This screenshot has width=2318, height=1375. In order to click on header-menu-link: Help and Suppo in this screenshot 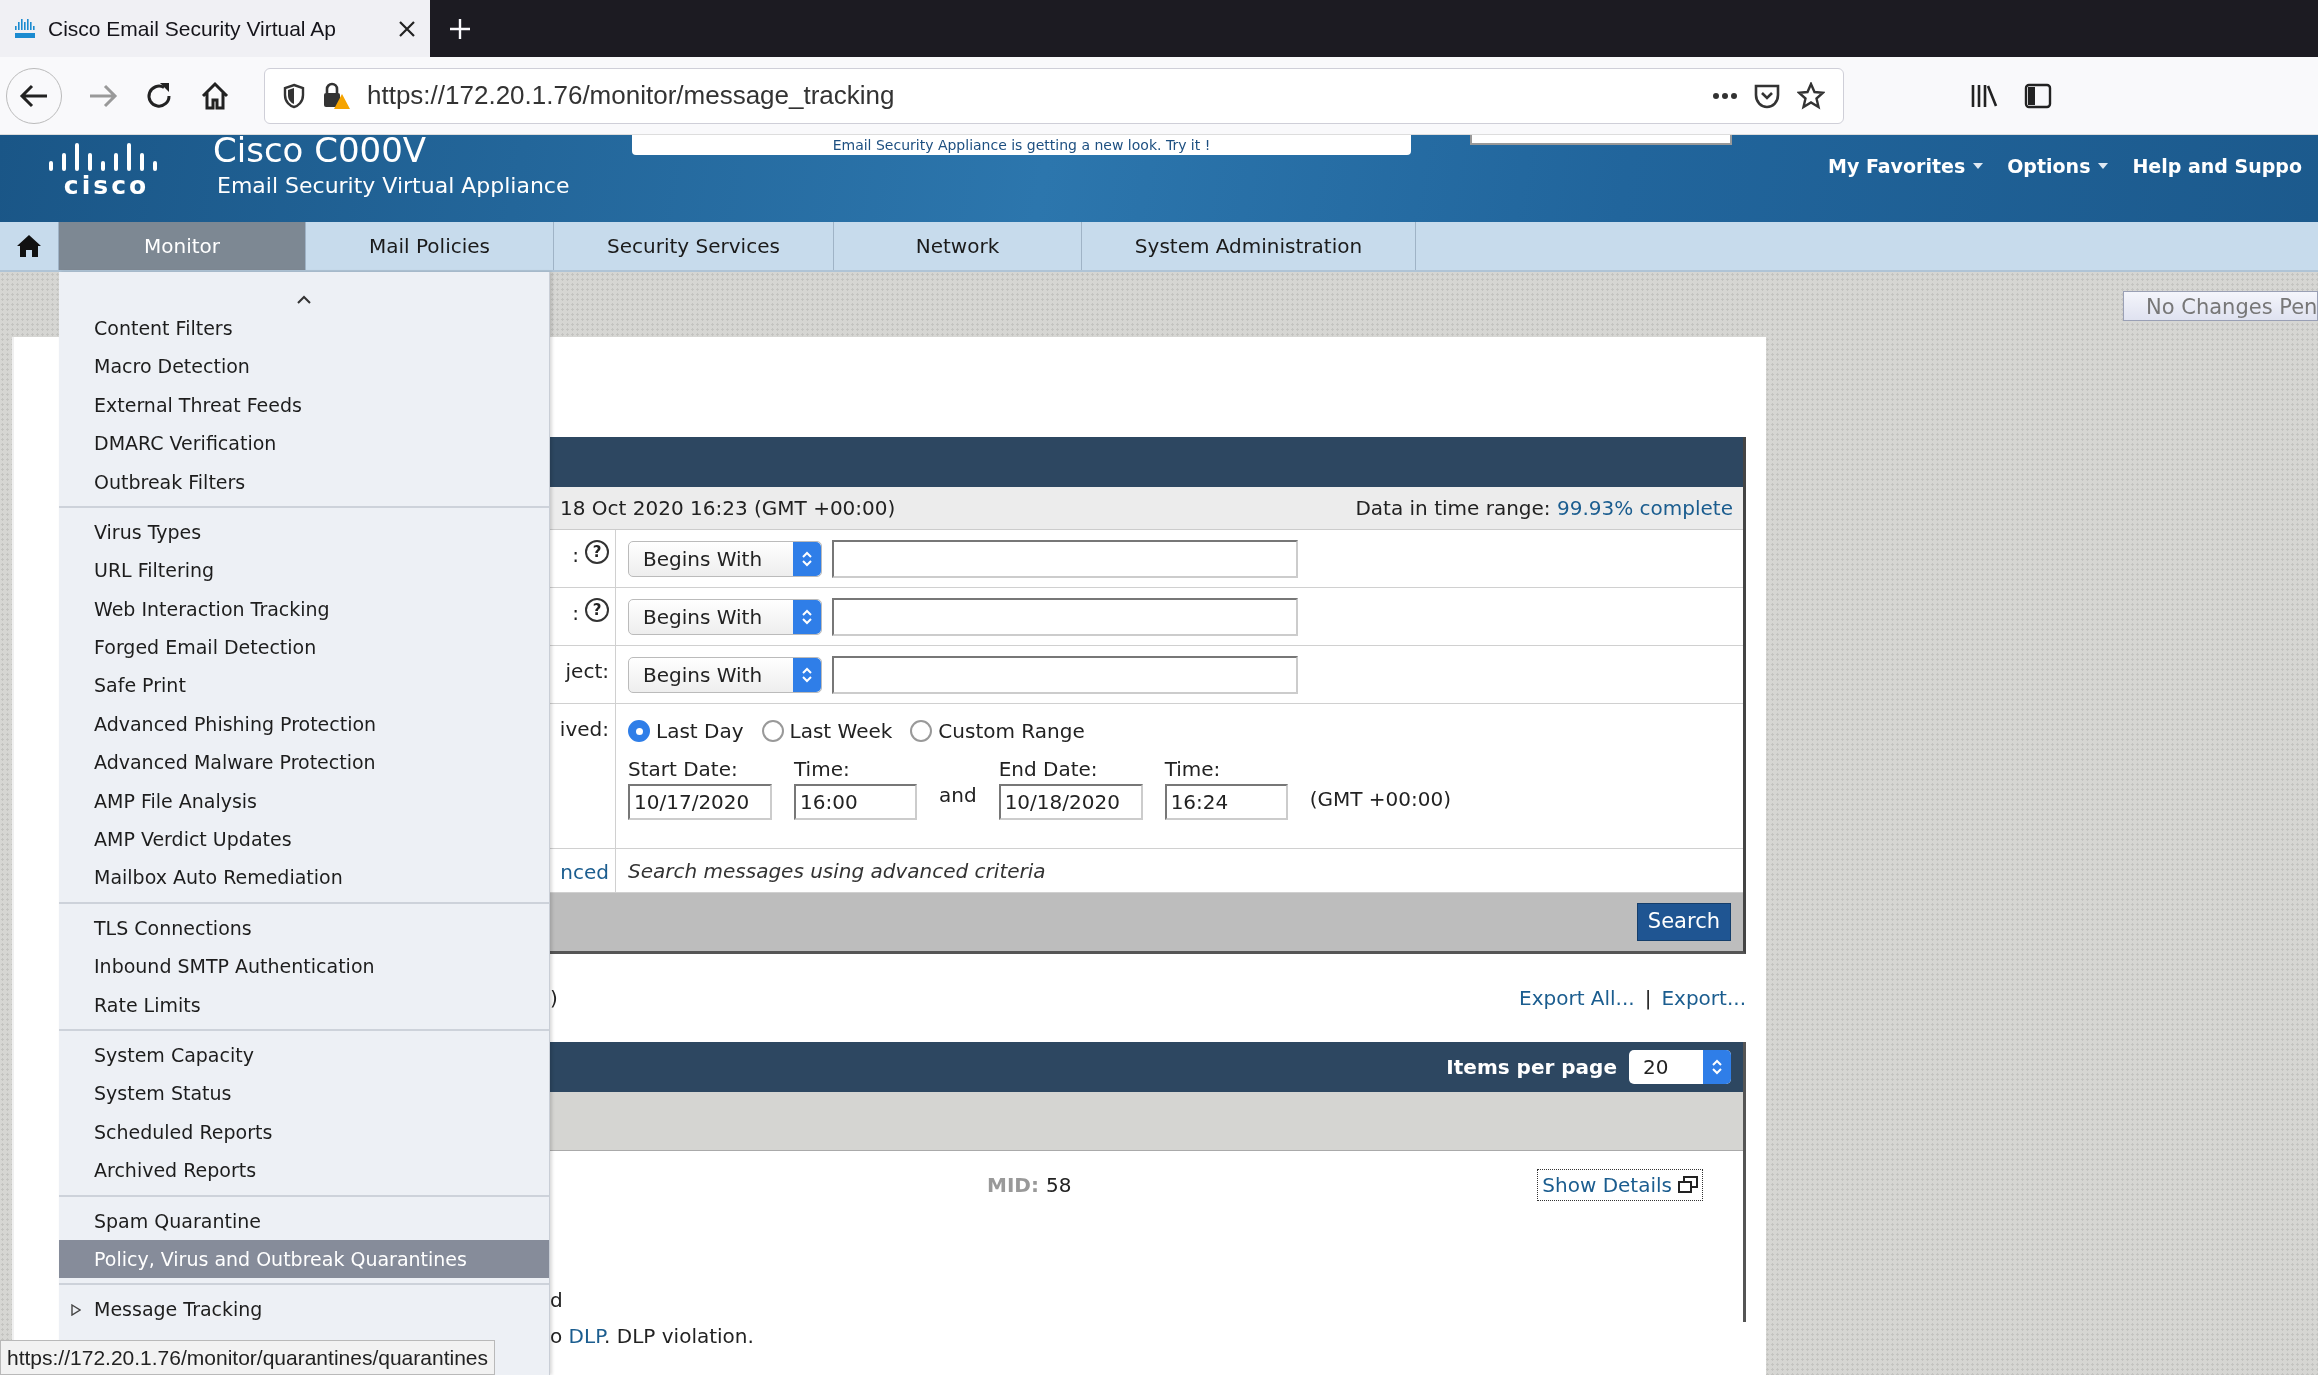, I will do `click(2217, 166)`.